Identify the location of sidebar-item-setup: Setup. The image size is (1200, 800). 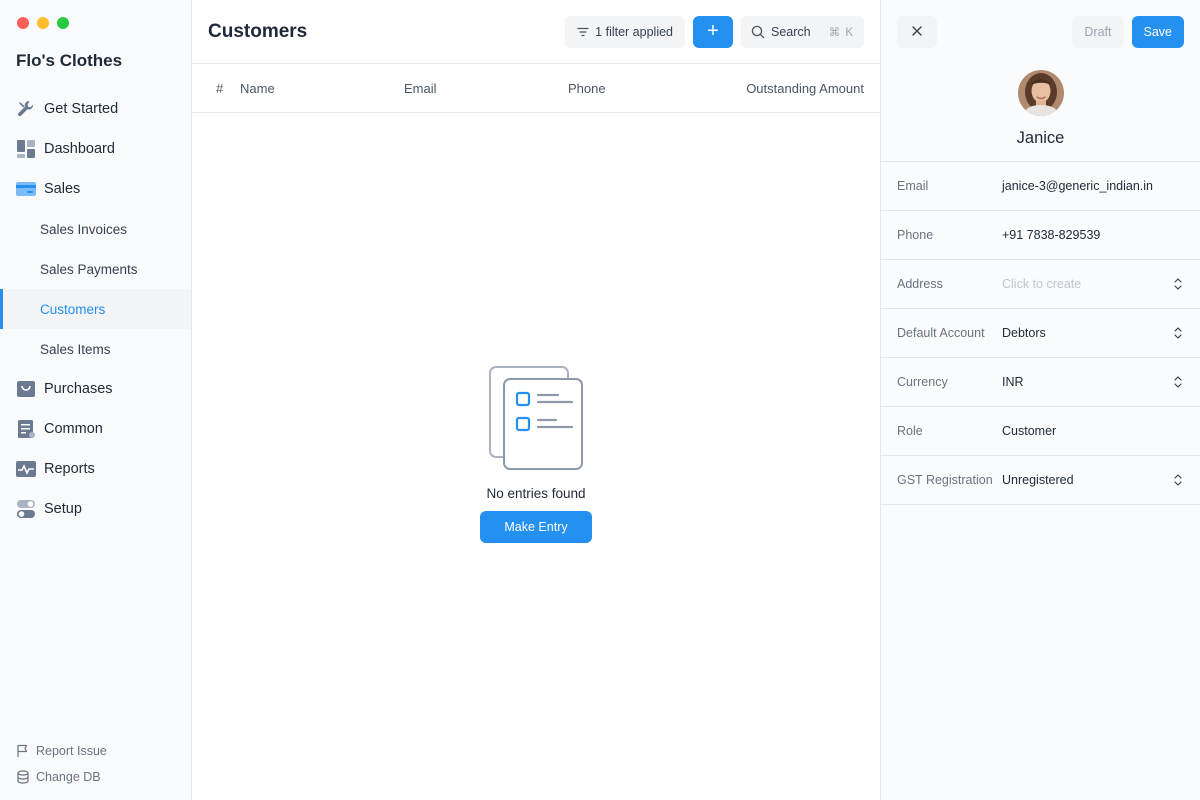
(95, 509).